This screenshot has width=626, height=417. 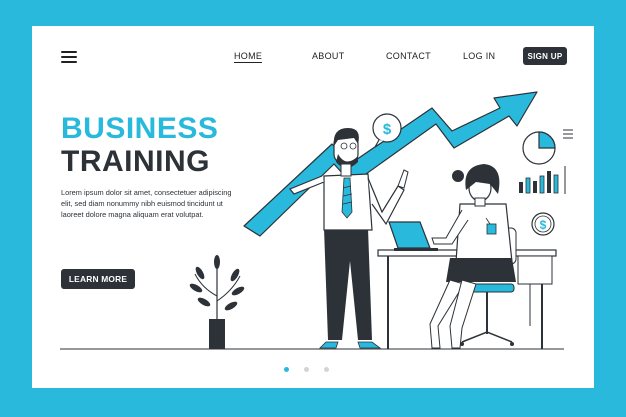 What do you see at coordinates (217, 302) in the screenshot?
I see `potted-plant-icon` at bounding box center [217, 302].